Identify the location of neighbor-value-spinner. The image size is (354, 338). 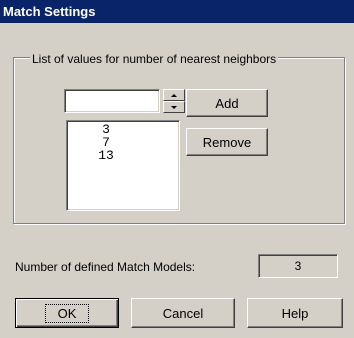
(174, 101).